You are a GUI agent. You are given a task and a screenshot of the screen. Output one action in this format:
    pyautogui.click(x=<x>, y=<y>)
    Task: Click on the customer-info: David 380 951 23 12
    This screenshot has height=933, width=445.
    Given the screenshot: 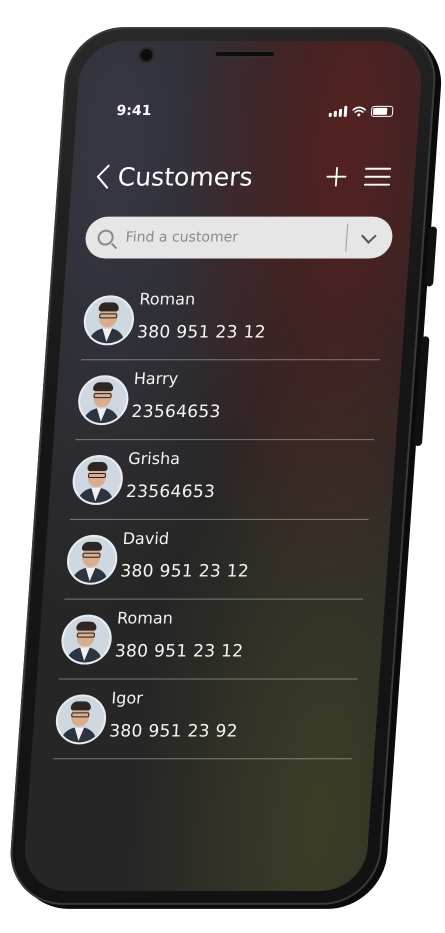 What is the action you would take?
    pyautogui.click(x=185, y=559)
    